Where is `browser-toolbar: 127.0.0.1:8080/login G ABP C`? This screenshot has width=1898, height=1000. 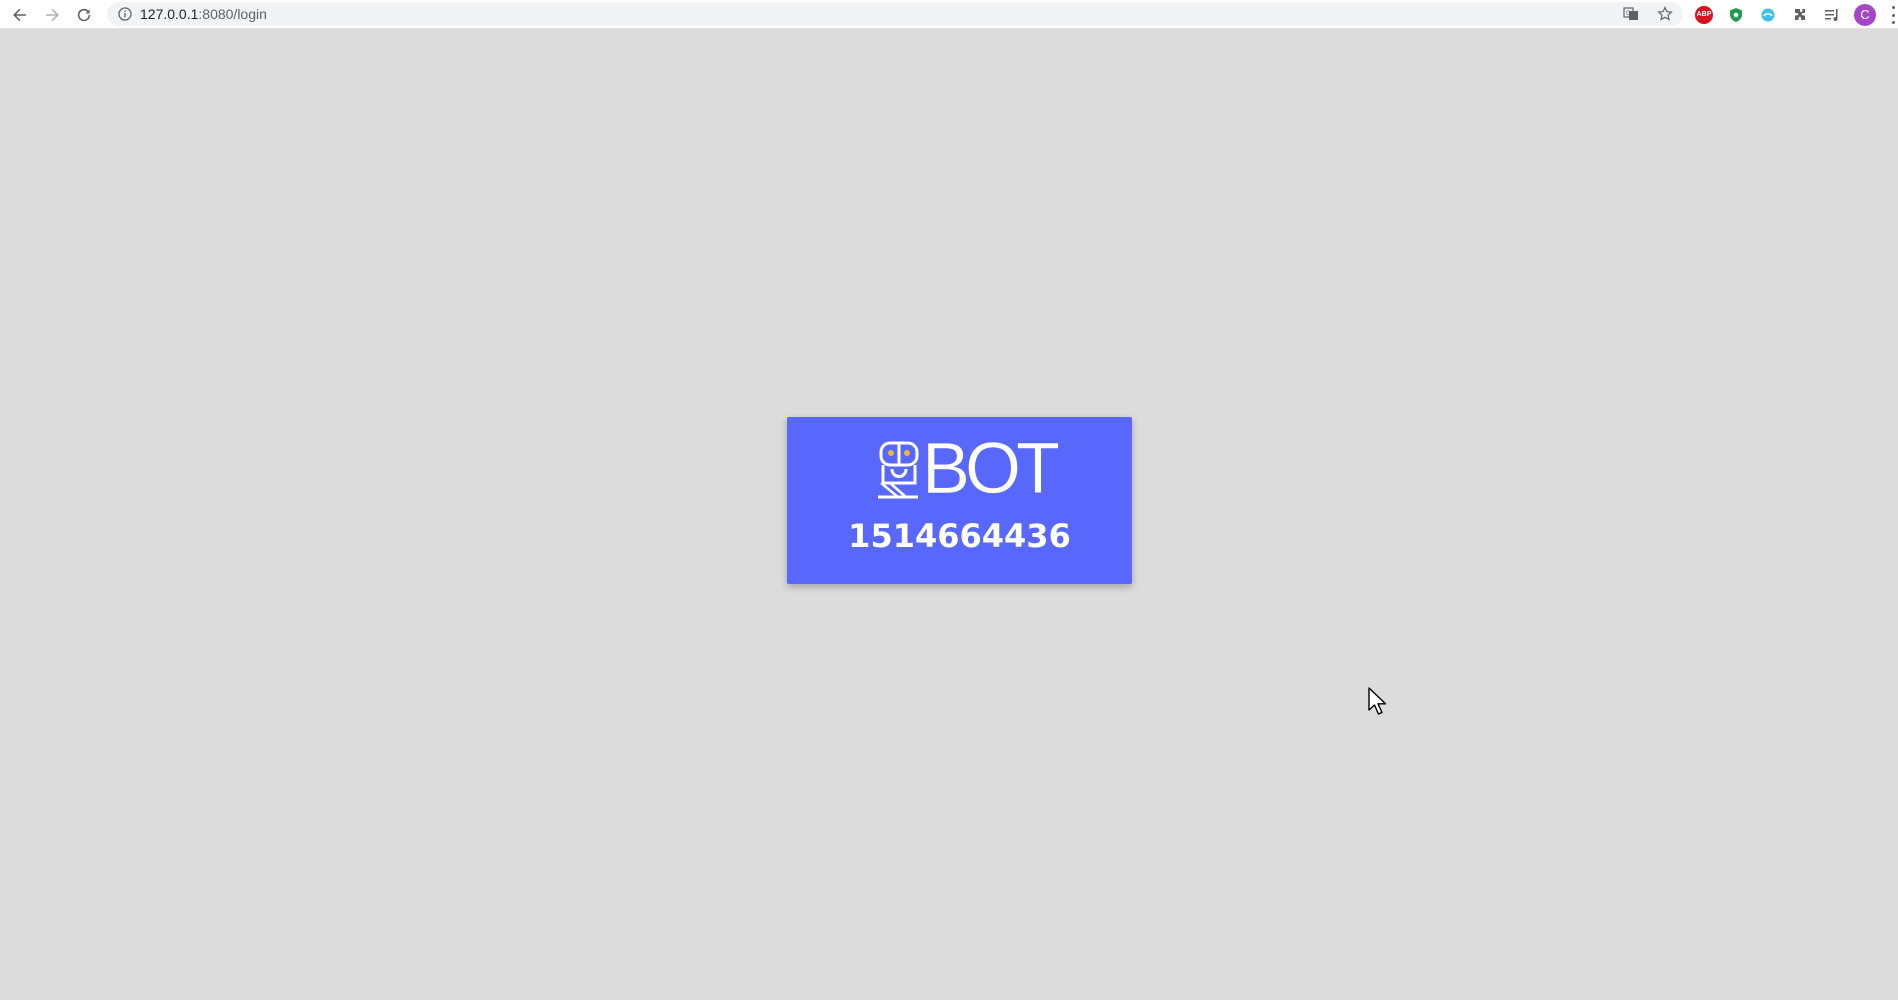 browser-toolbar: 127.0.0.1:8080/login G ABP C is located at coordinates (949, 14).